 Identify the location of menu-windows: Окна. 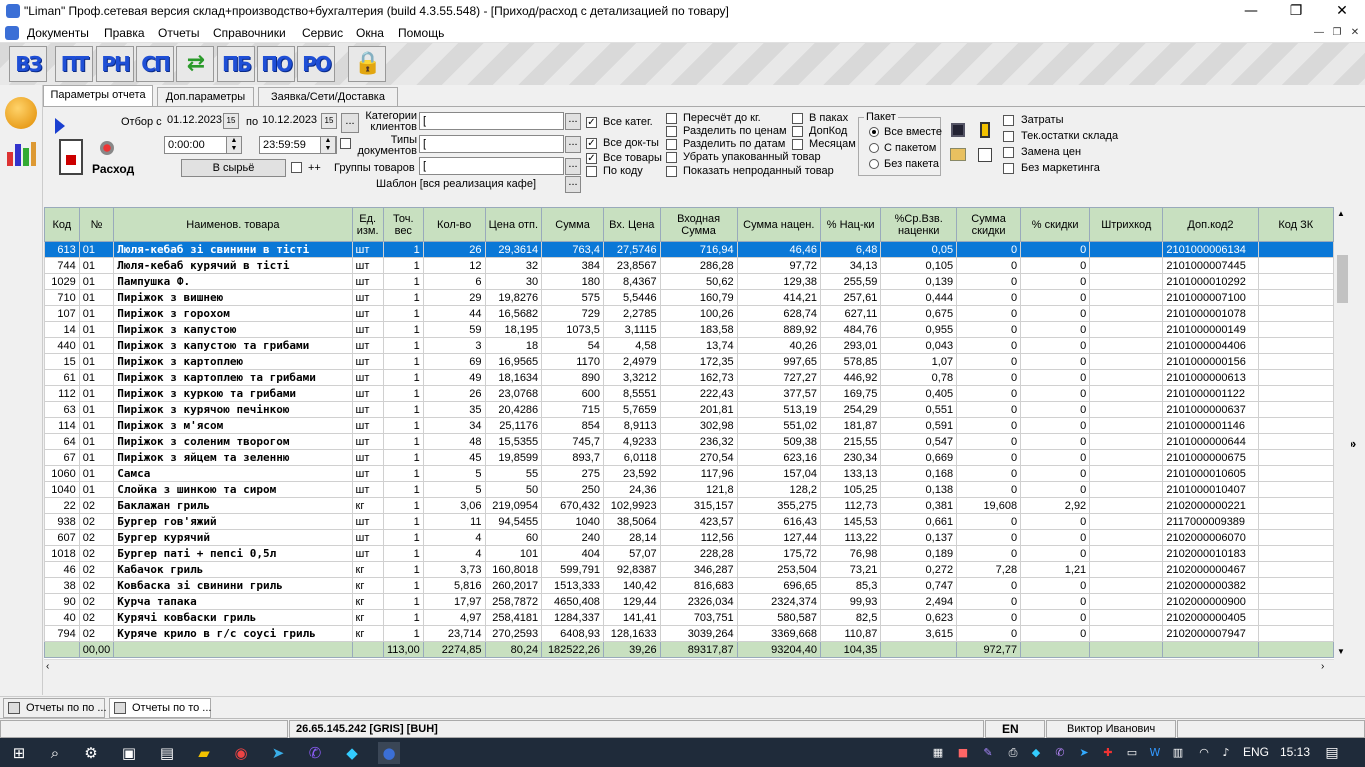
(370, 33).